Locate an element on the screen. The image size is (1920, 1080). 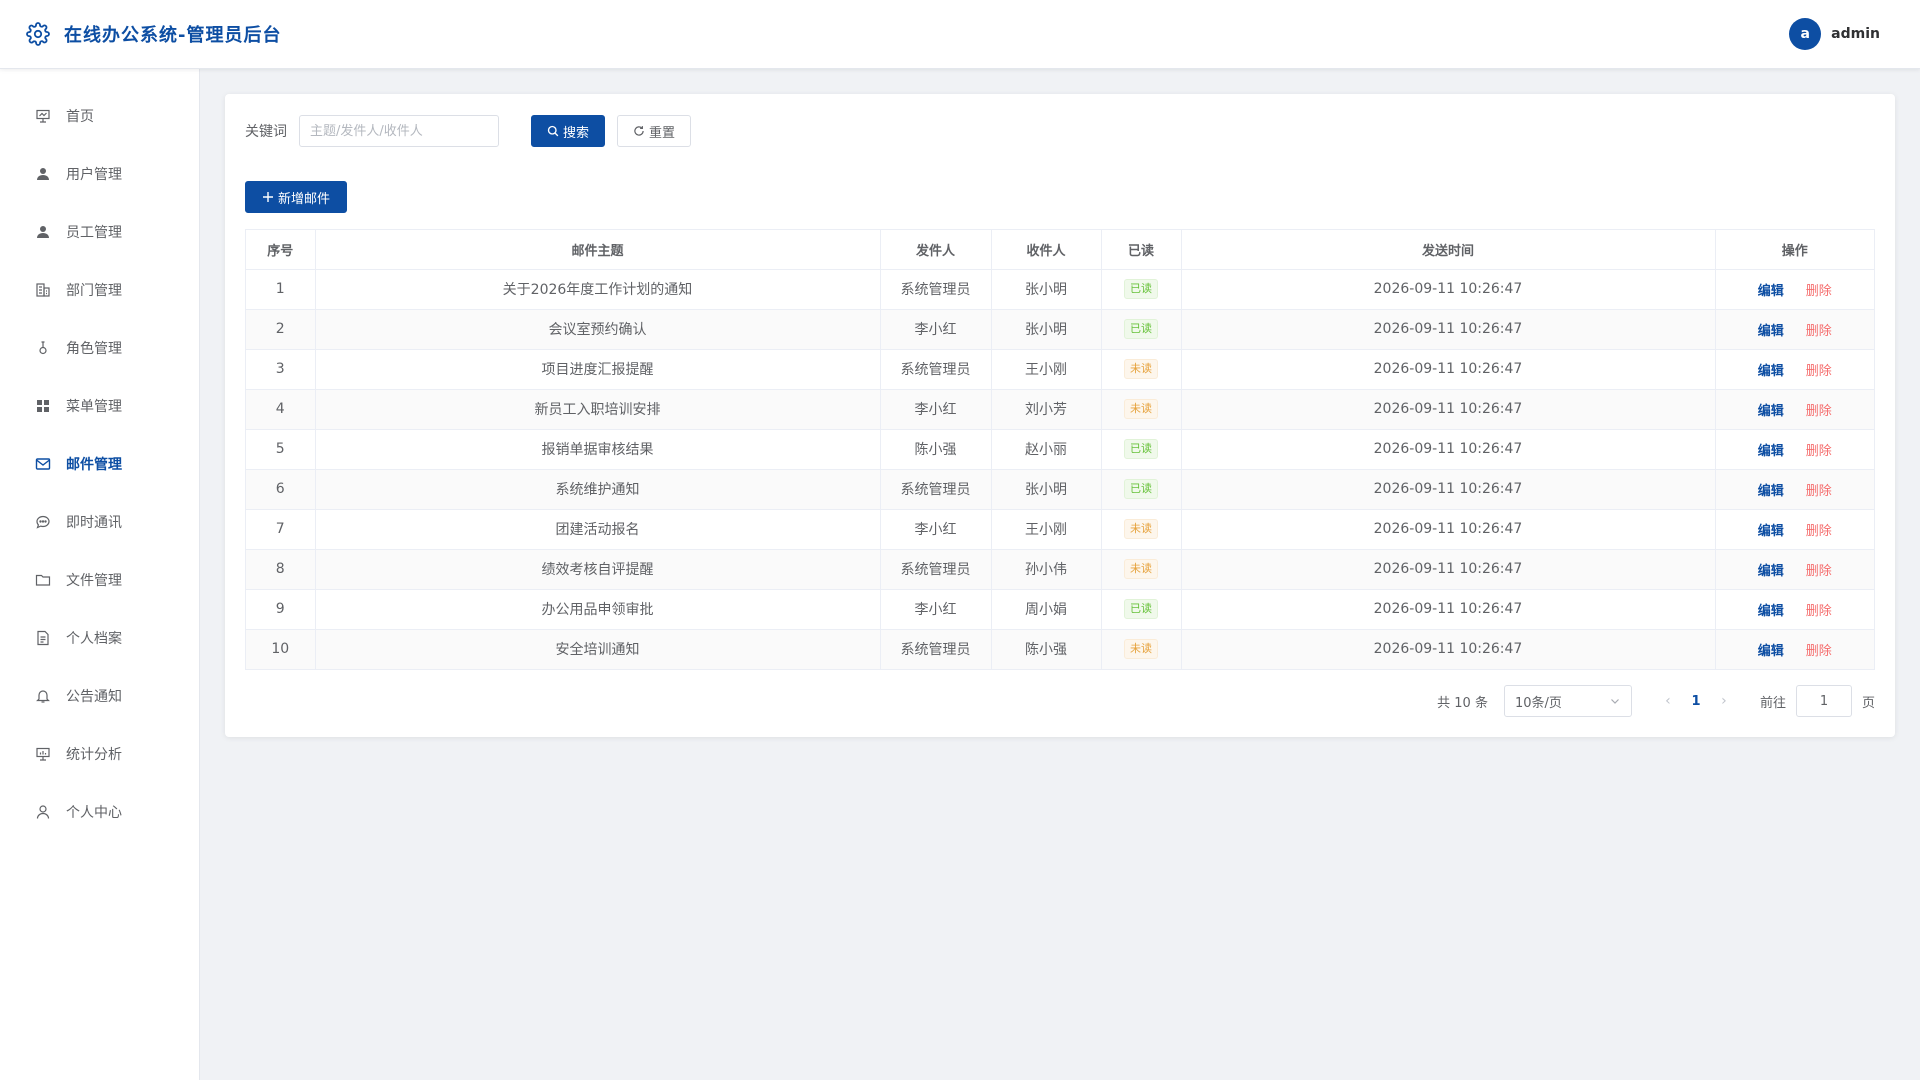
sidebar-item-11: 公告通知 is located at coordinates (99, 696).